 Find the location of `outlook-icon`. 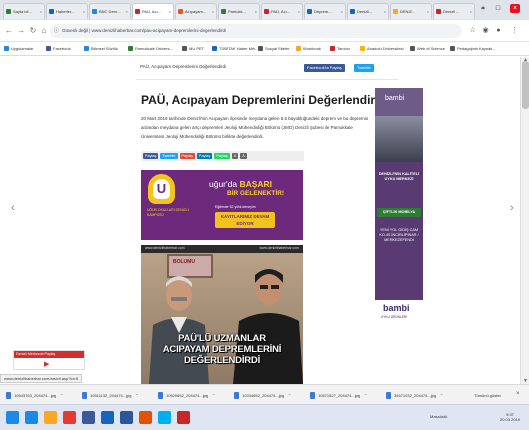

outlook-icon is located at coordinates (107, 417).